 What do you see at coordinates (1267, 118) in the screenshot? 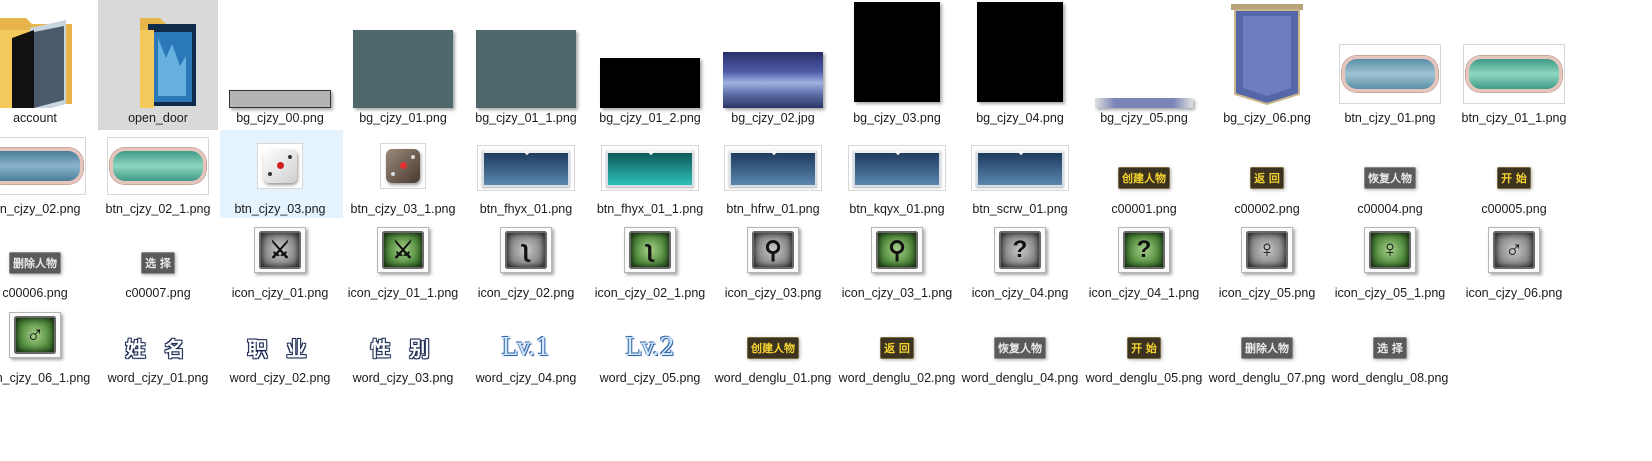
I see `file-name: bg_cjzy_06.png` at bounding box center [1267, 118].